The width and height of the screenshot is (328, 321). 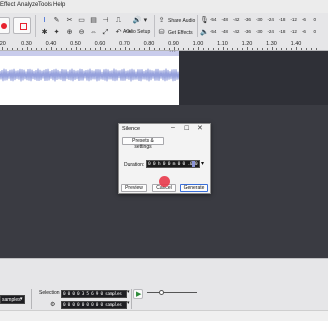 I want to click on stop-button, so click(x=22, y=25).